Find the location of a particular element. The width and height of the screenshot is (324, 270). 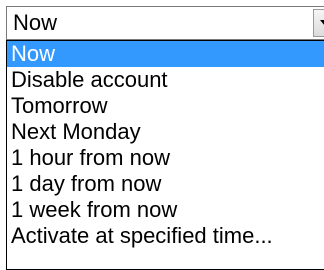

option-1-hour-from-now: 1 hour from now is located at coordinates (165, 158).